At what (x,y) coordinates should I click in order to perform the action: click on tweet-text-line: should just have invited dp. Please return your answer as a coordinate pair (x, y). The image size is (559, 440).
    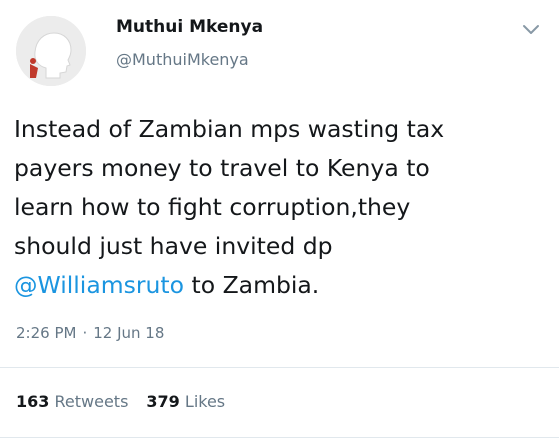
    Looking at the image, I should click on (173, 246).